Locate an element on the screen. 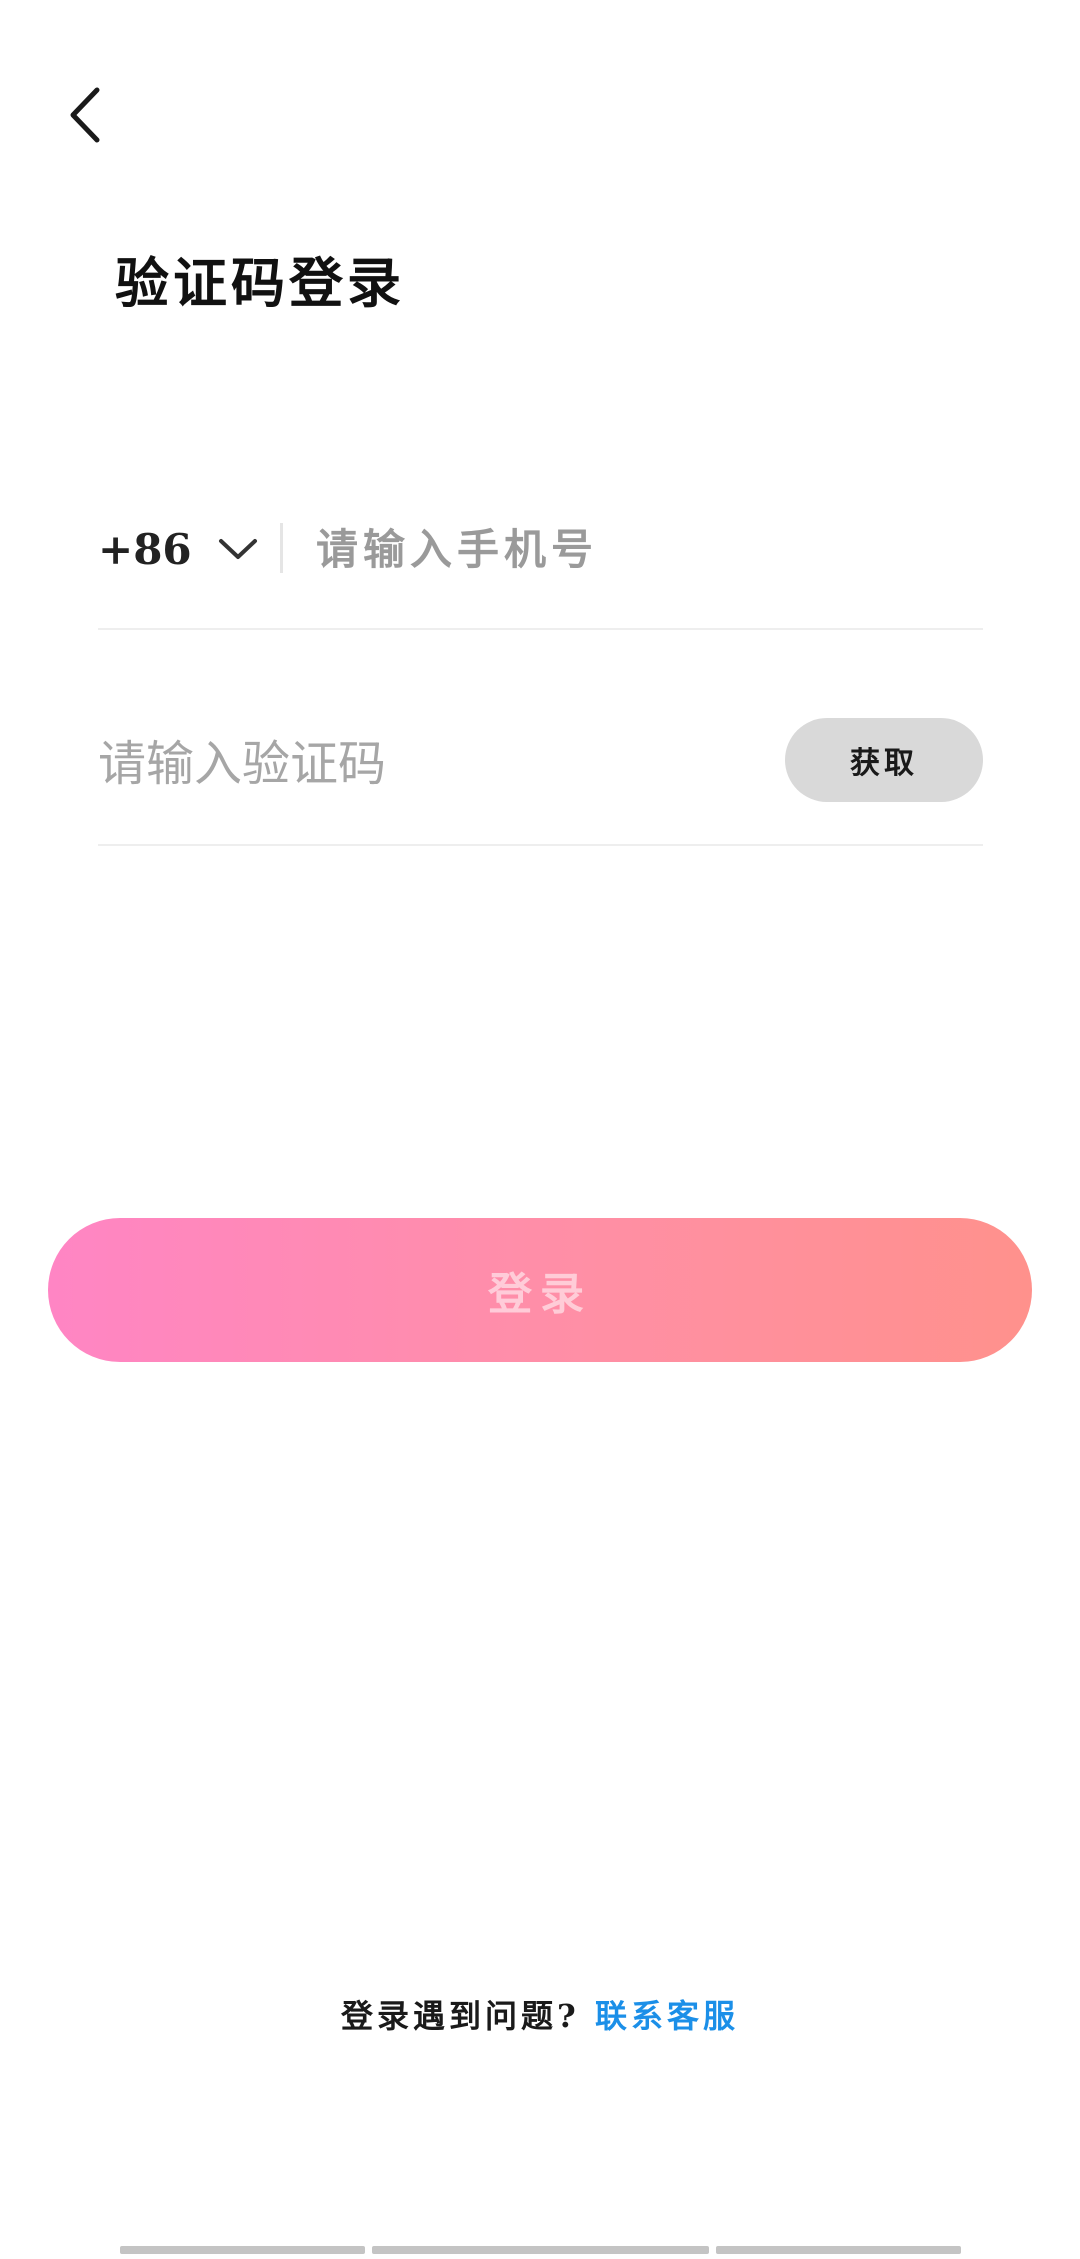 Image resolution: width=1080 pixels, height=2259 pixels. nav-indicator-left is located at coordinates (242, 2250).